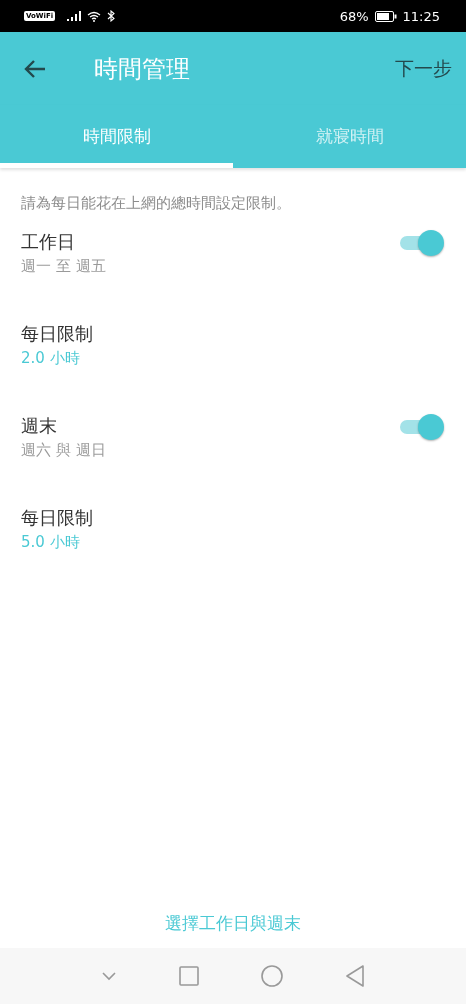 This screenshot has height=1004, width=466. I want to click on setting-value: 2.0 小時, so click(50, 358).